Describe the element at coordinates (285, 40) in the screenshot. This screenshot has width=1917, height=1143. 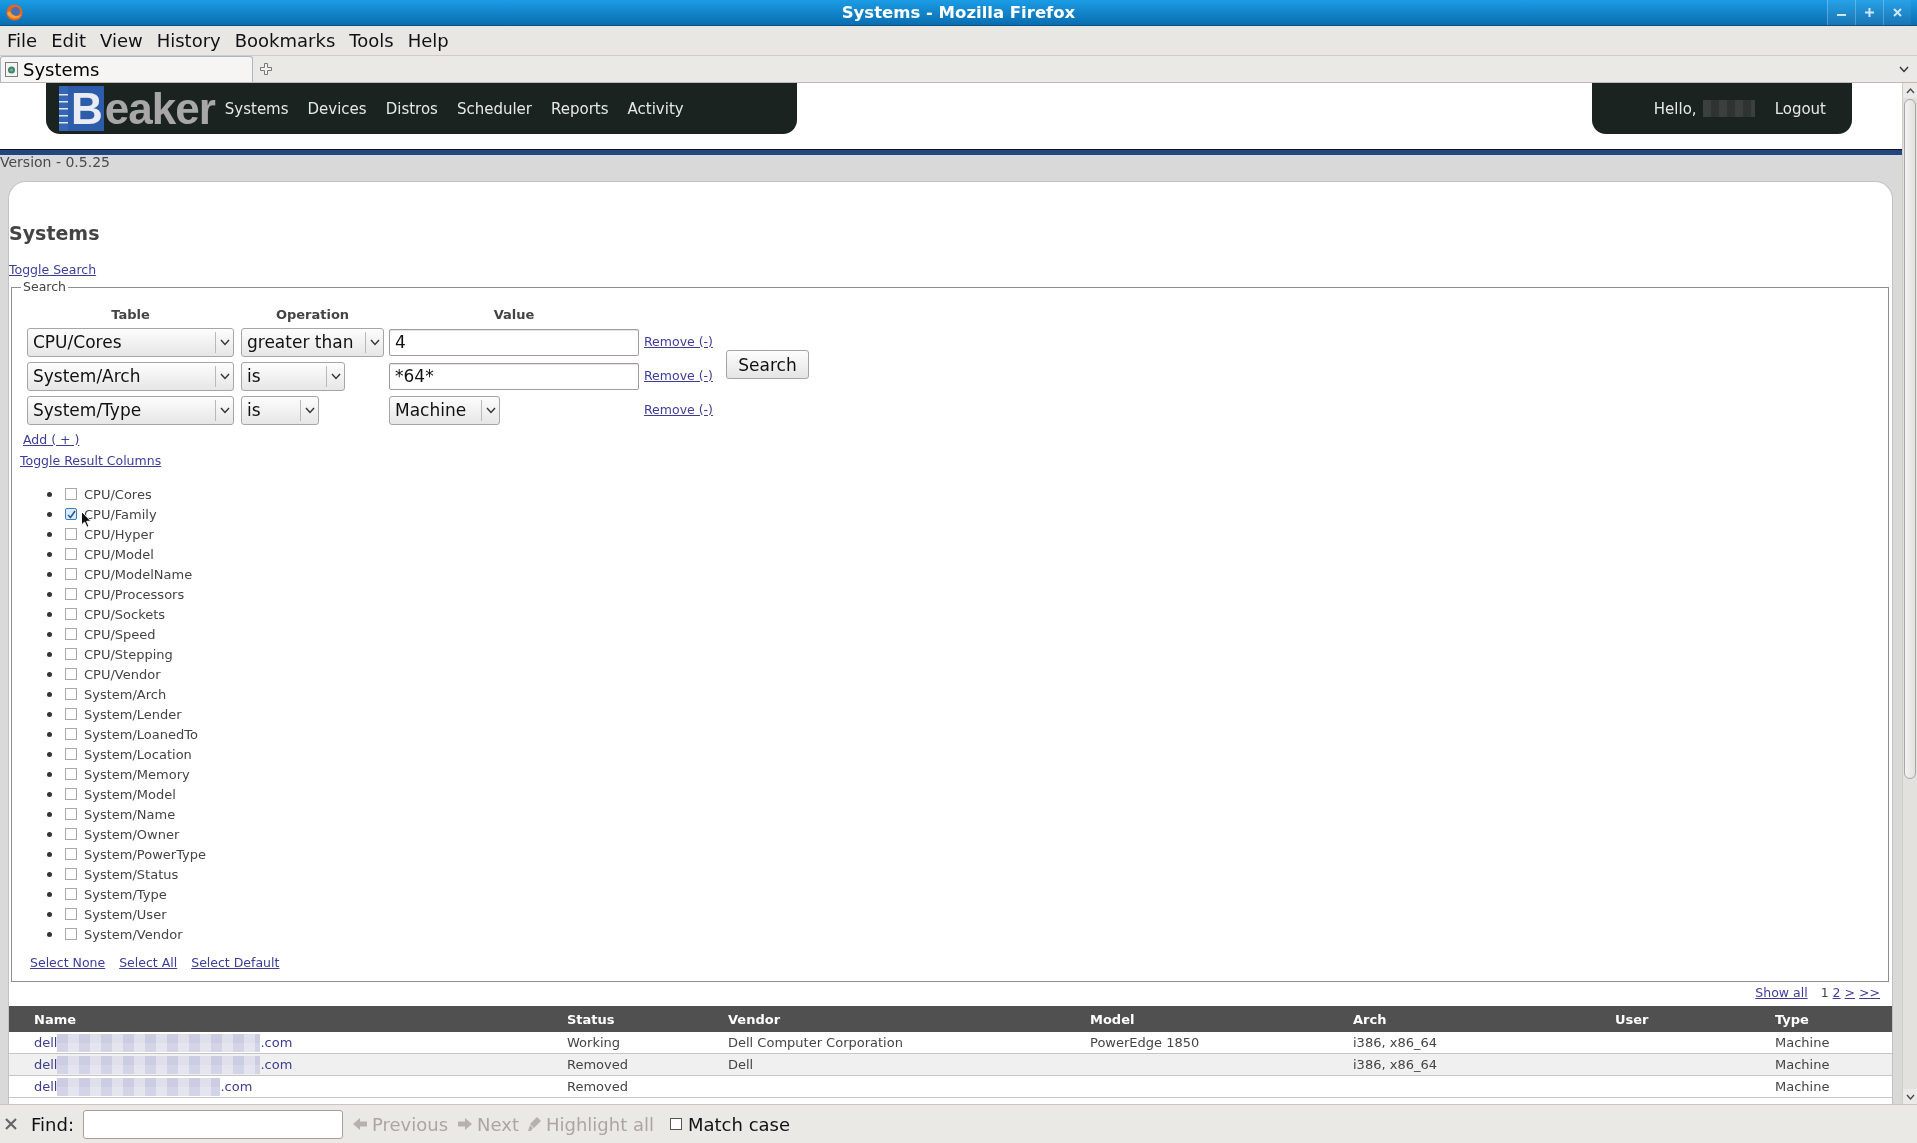
I see `menu-item: Bookmarks` at that location.